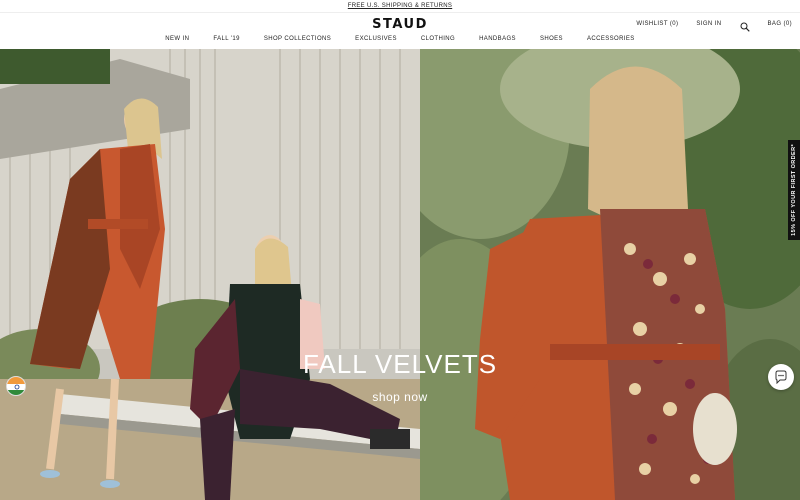 The width and height of the screenshot is (800, 500). I want to click on nav-item-exclusives: EXCLUSIVES, so click(376, 39).